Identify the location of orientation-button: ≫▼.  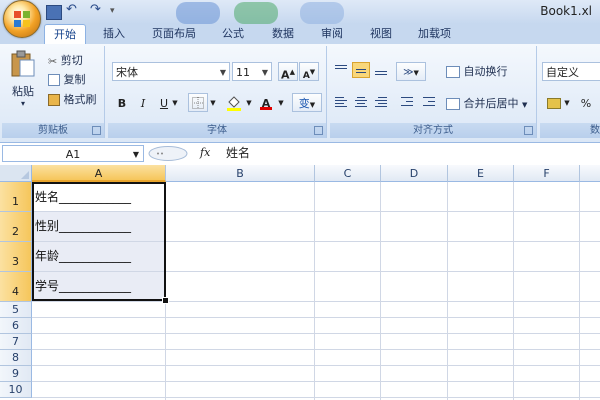
(411, 71).